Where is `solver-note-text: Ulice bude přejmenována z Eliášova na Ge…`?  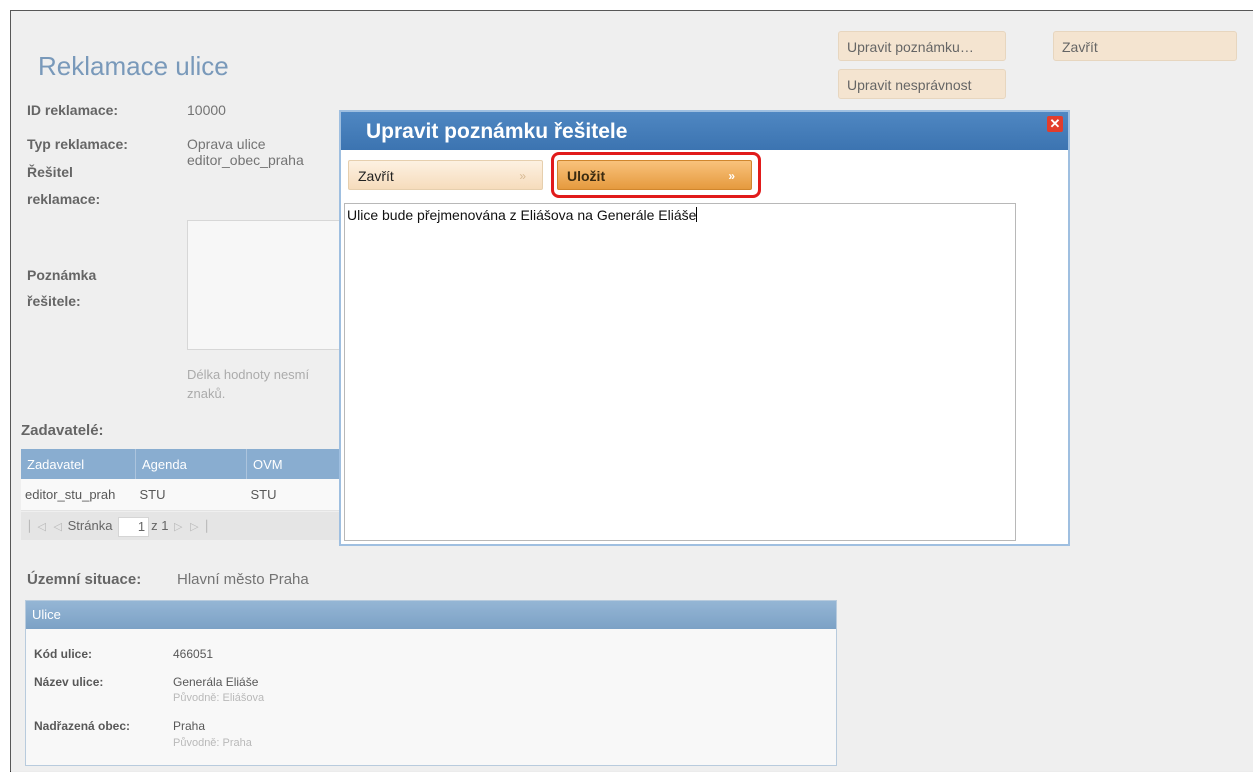 solver-note-text: Ulice bude přejmenována z Eliášova na Ge… is located at coordinates (522, 215).